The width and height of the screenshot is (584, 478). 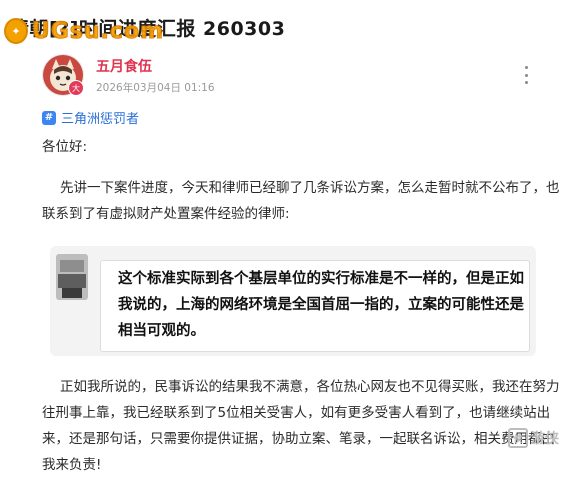 I want to click on watermark-logo-text: UGsu.com, so click(x=97, y=31).